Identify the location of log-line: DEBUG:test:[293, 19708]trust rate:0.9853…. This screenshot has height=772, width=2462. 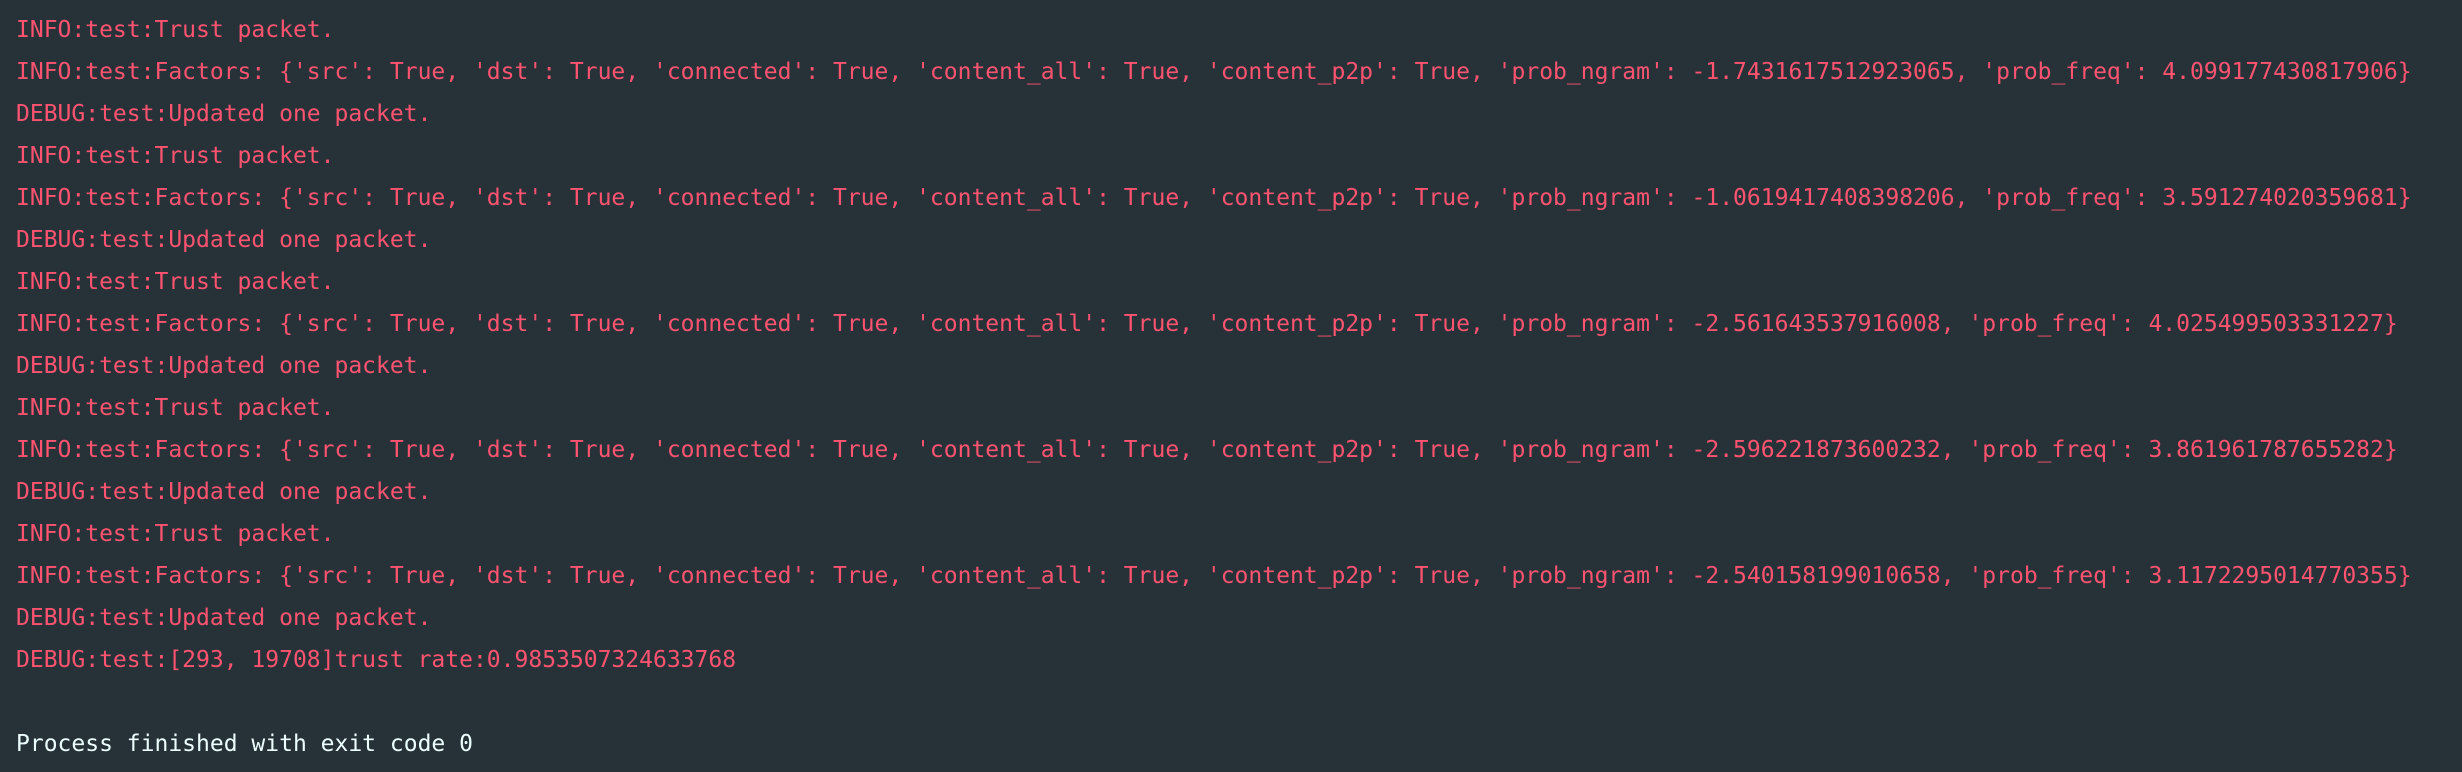
(376, 660).